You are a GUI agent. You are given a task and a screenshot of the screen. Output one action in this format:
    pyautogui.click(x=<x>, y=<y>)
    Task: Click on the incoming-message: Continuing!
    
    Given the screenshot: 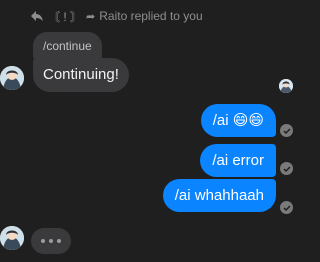 What is the action you would take?
    pyautogui.click(x=81, y=75)
    